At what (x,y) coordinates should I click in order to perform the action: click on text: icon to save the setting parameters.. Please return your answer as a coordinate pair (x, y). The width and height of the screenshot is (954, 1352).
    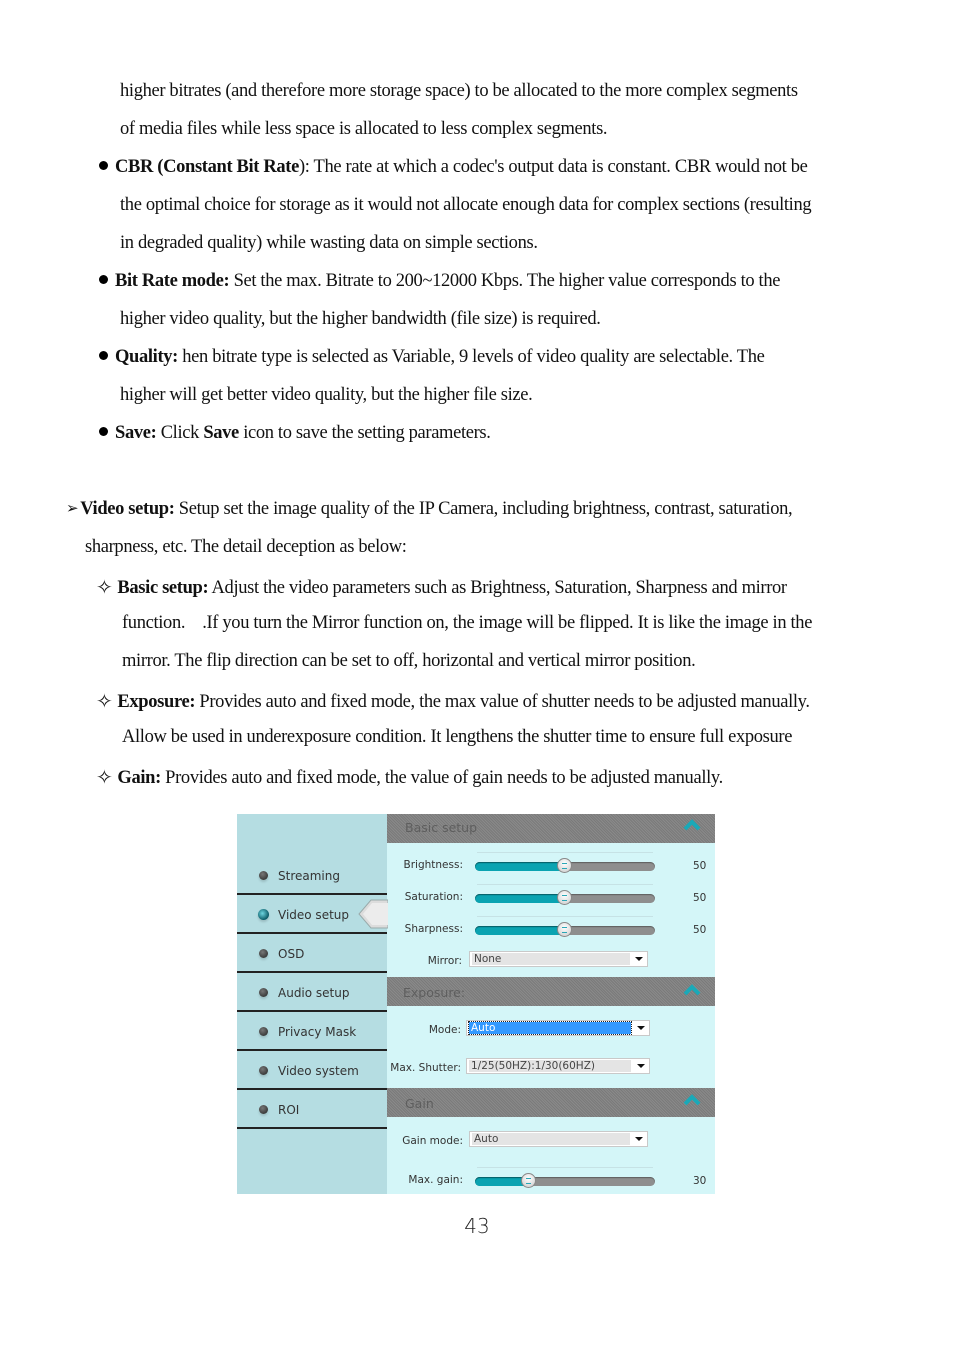
    Looking at the image, I should click on (364, 433).